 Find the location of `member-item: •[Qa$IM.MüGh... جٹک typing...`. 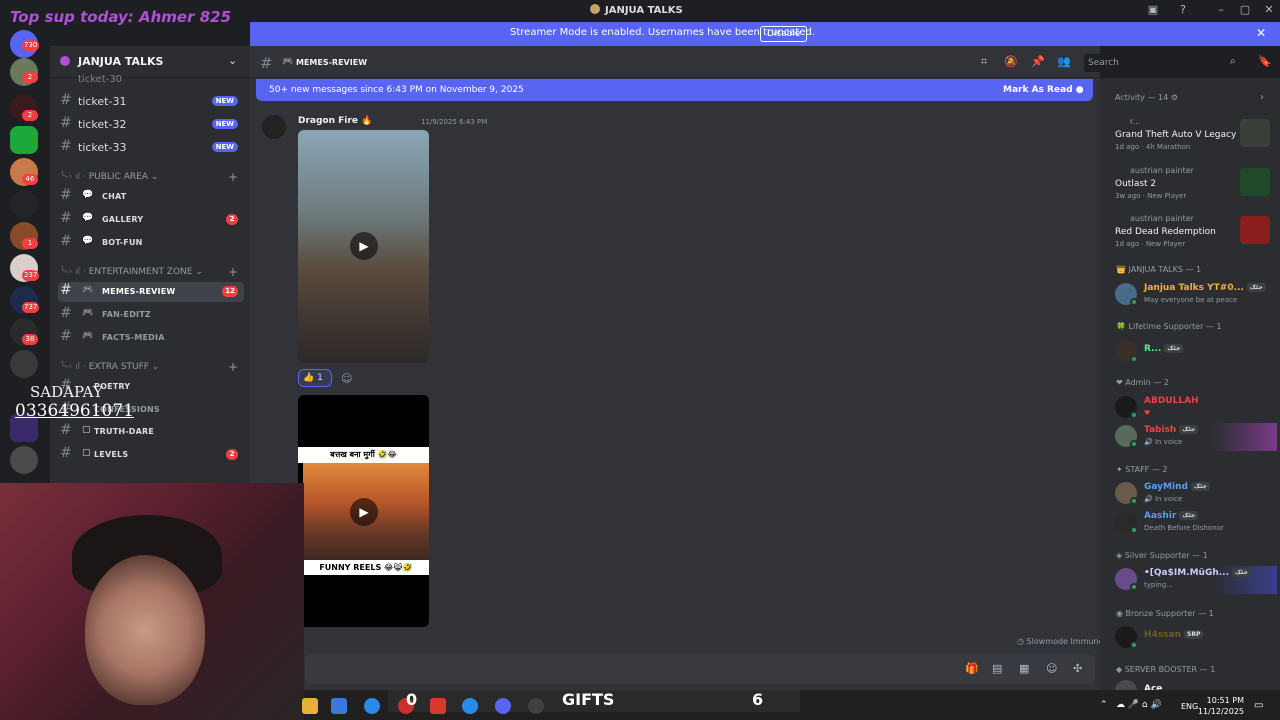

member-item: •[Qa$IM.MüGh... جٹک typing... is located at coordinates (1195, 580).